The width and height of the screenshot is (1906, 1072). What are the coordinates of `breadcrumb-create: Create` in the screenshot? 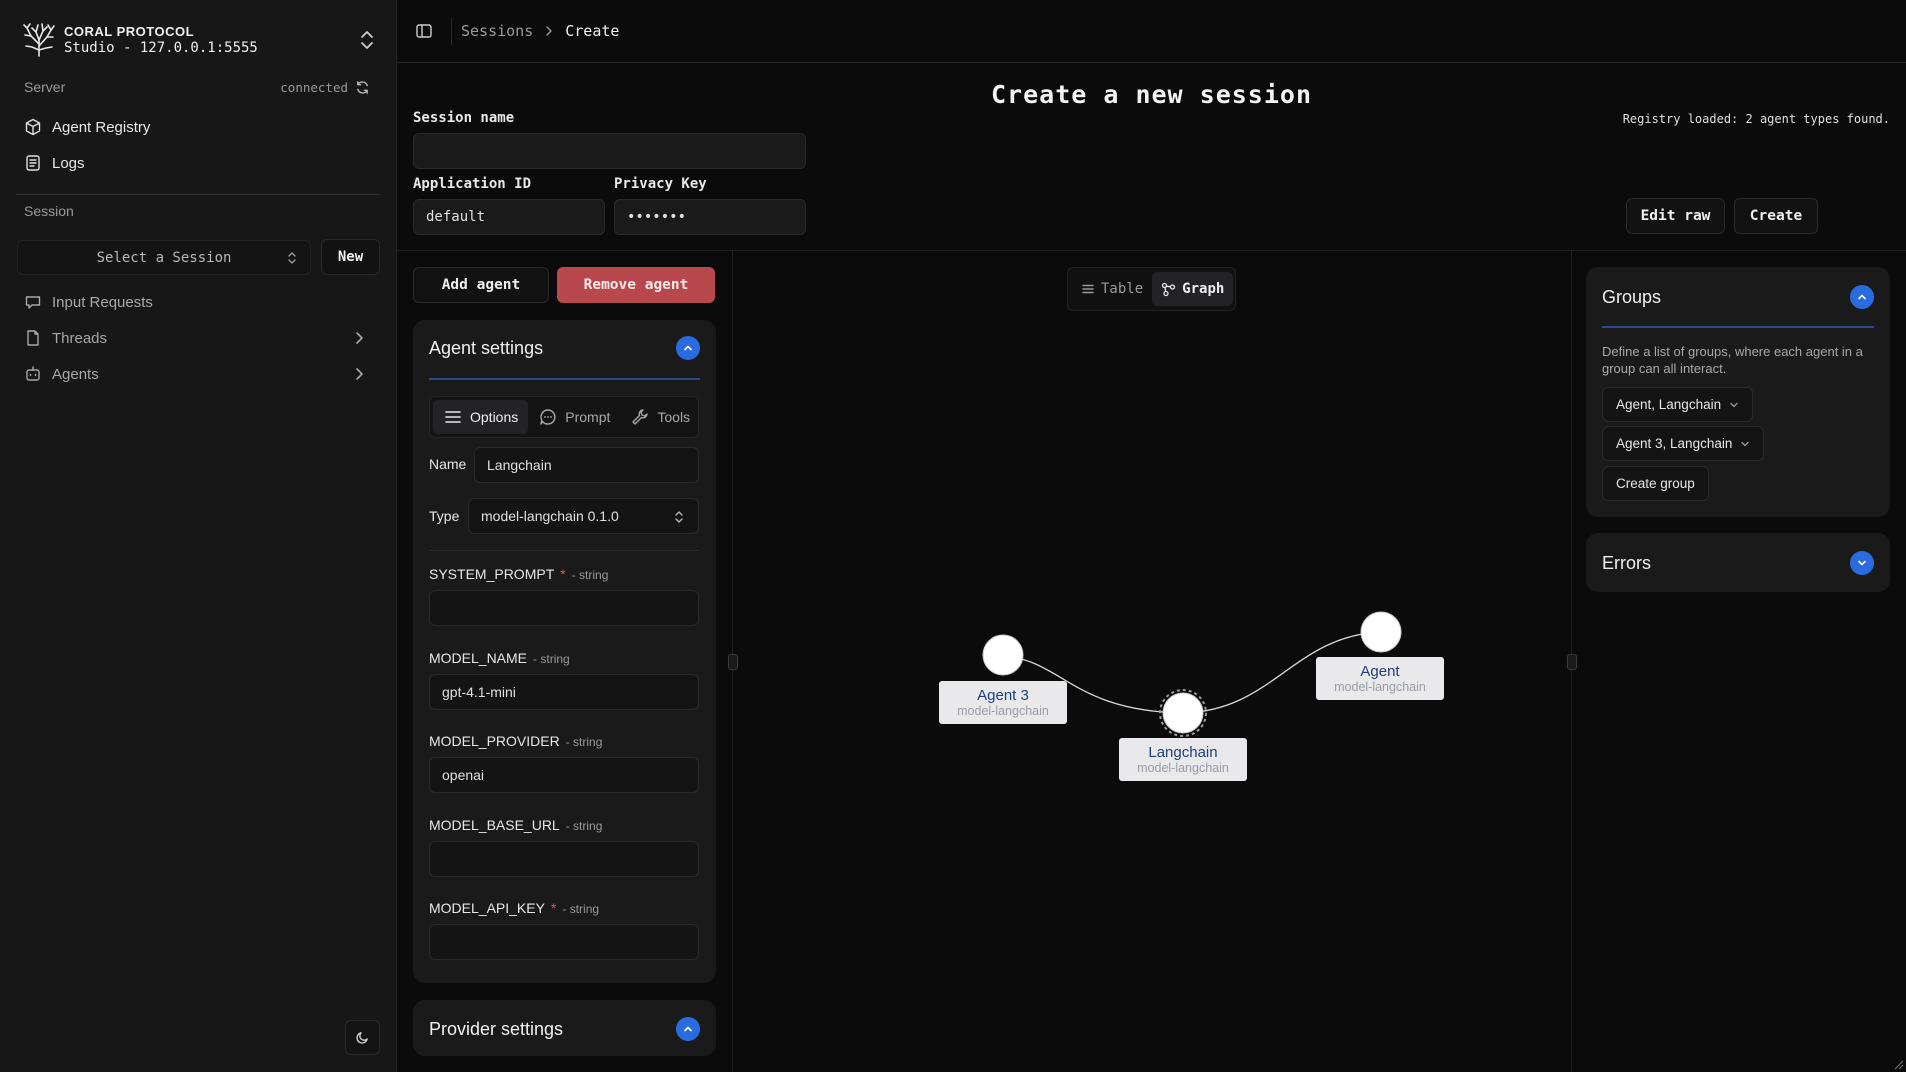 It's located at (592, 31).